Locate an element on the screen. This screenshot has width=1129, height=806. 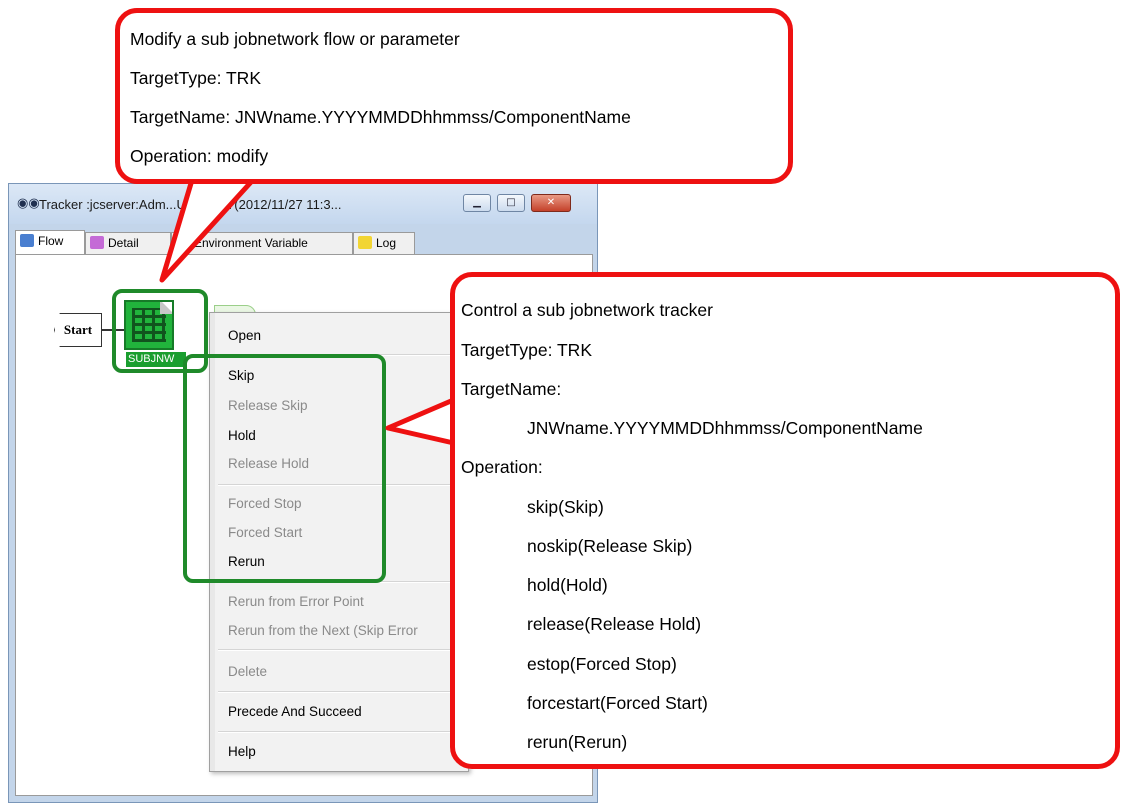
right-callout-tail is located at coordinates (423, 421).